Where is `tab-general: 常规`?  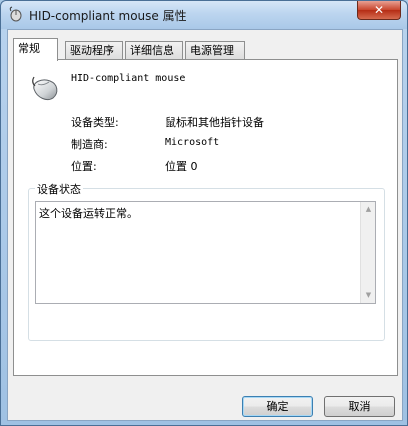
tab-general: 常规 is located at coordinates (35, 49).